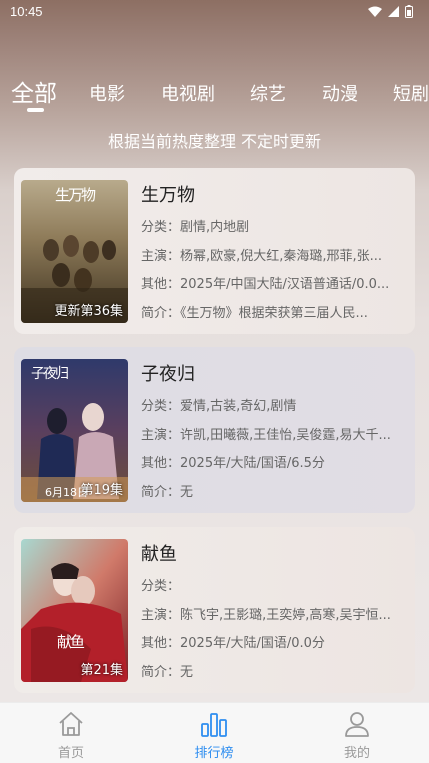 This screenshot has height=763, width=429. What do you see at coordinates (107, 93) in the screenshot?
I see `tab-movie: 电影` at bounding box center [107, 93].